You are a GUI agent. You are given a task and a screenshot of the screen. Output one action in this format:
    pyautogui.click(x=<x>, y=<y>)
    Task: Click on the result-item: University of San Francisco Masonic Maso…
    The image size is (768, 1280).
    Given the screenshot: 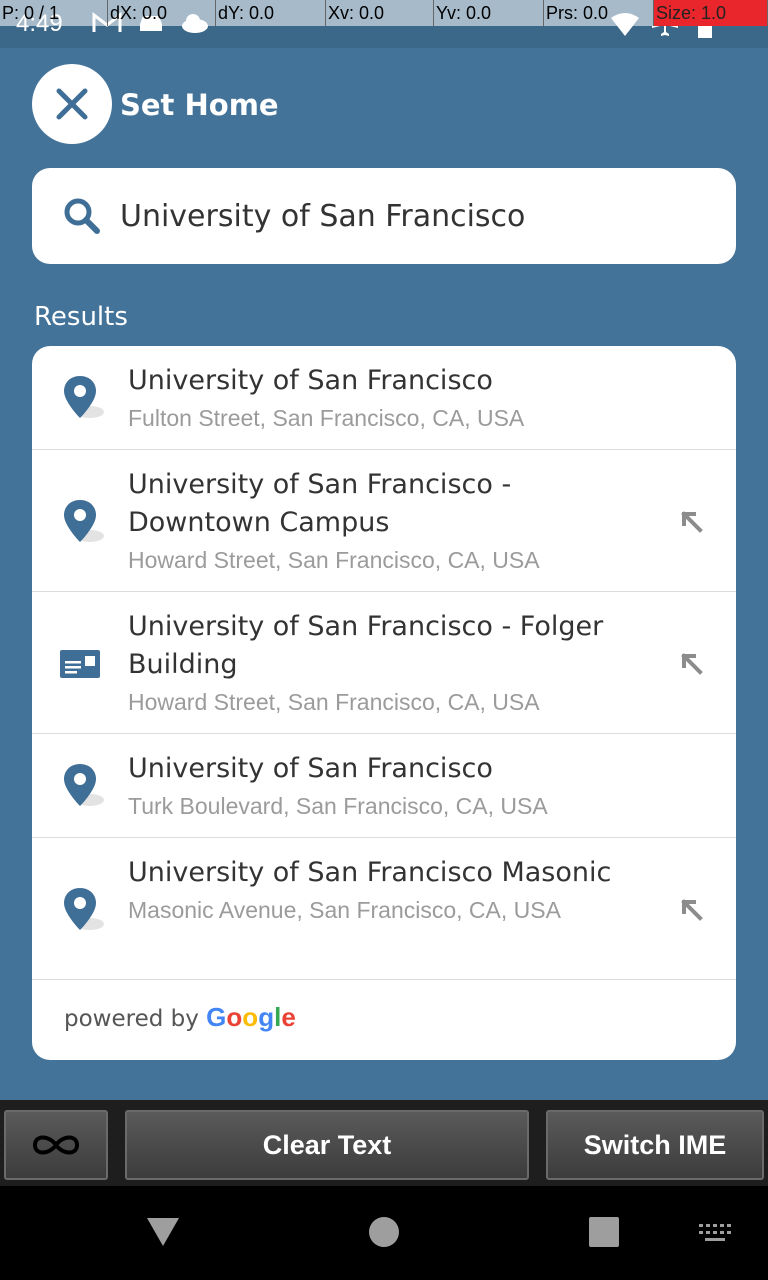 What is the action you would take?
    pyautogui.click(x=384, y=909)
    